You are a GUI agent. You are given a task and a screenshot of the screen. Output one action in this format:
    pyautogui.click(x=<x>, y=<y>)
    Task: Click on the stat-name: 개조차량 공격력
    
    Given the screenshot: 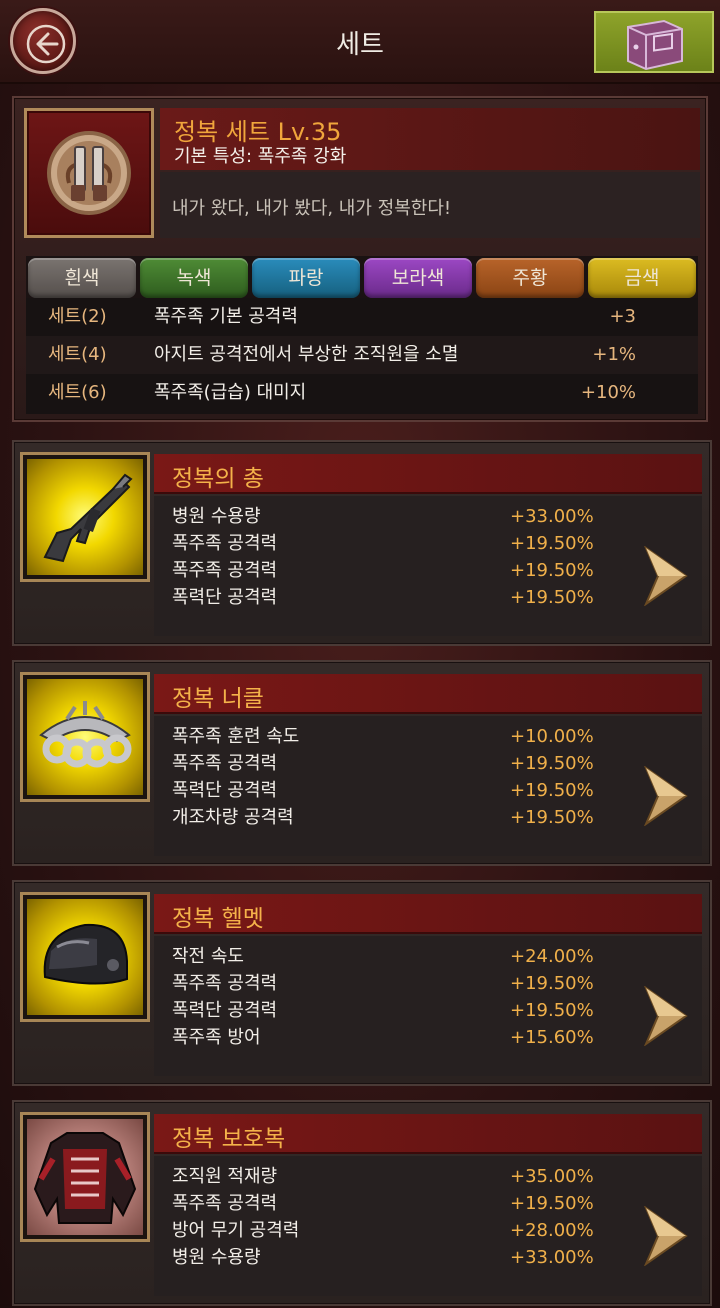 What is the action you would take?
    pyautogui.click(x=233, y=817)
    